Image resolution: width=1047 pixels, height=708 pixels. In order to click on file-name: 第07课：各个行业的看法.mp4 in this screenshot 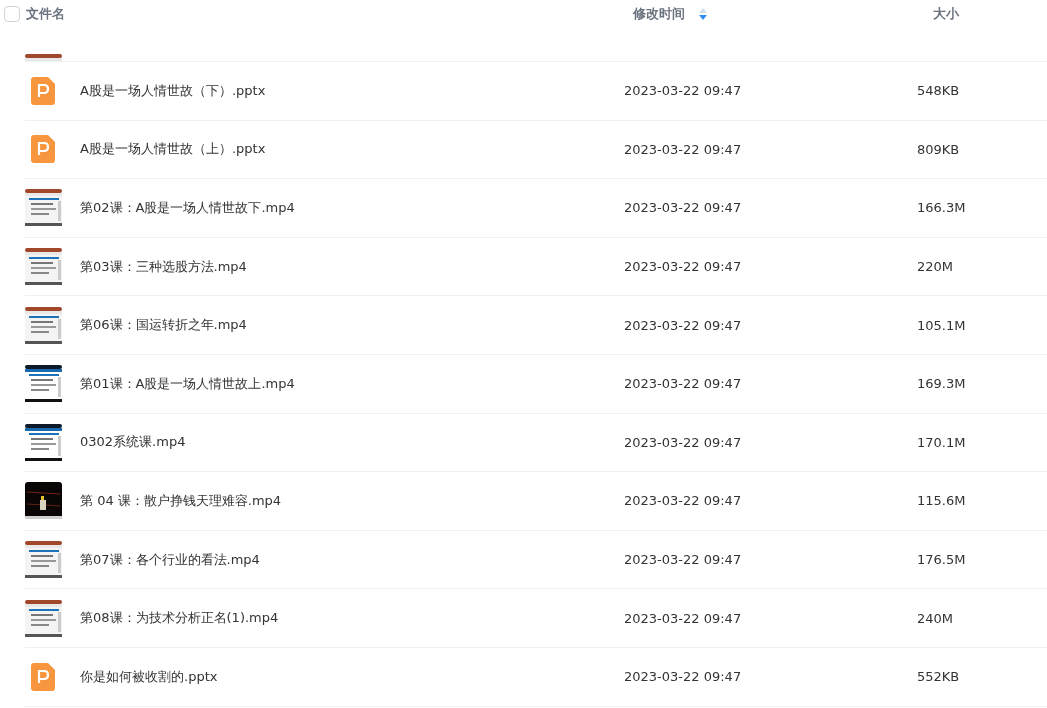, I will do `click(352, 559)`.